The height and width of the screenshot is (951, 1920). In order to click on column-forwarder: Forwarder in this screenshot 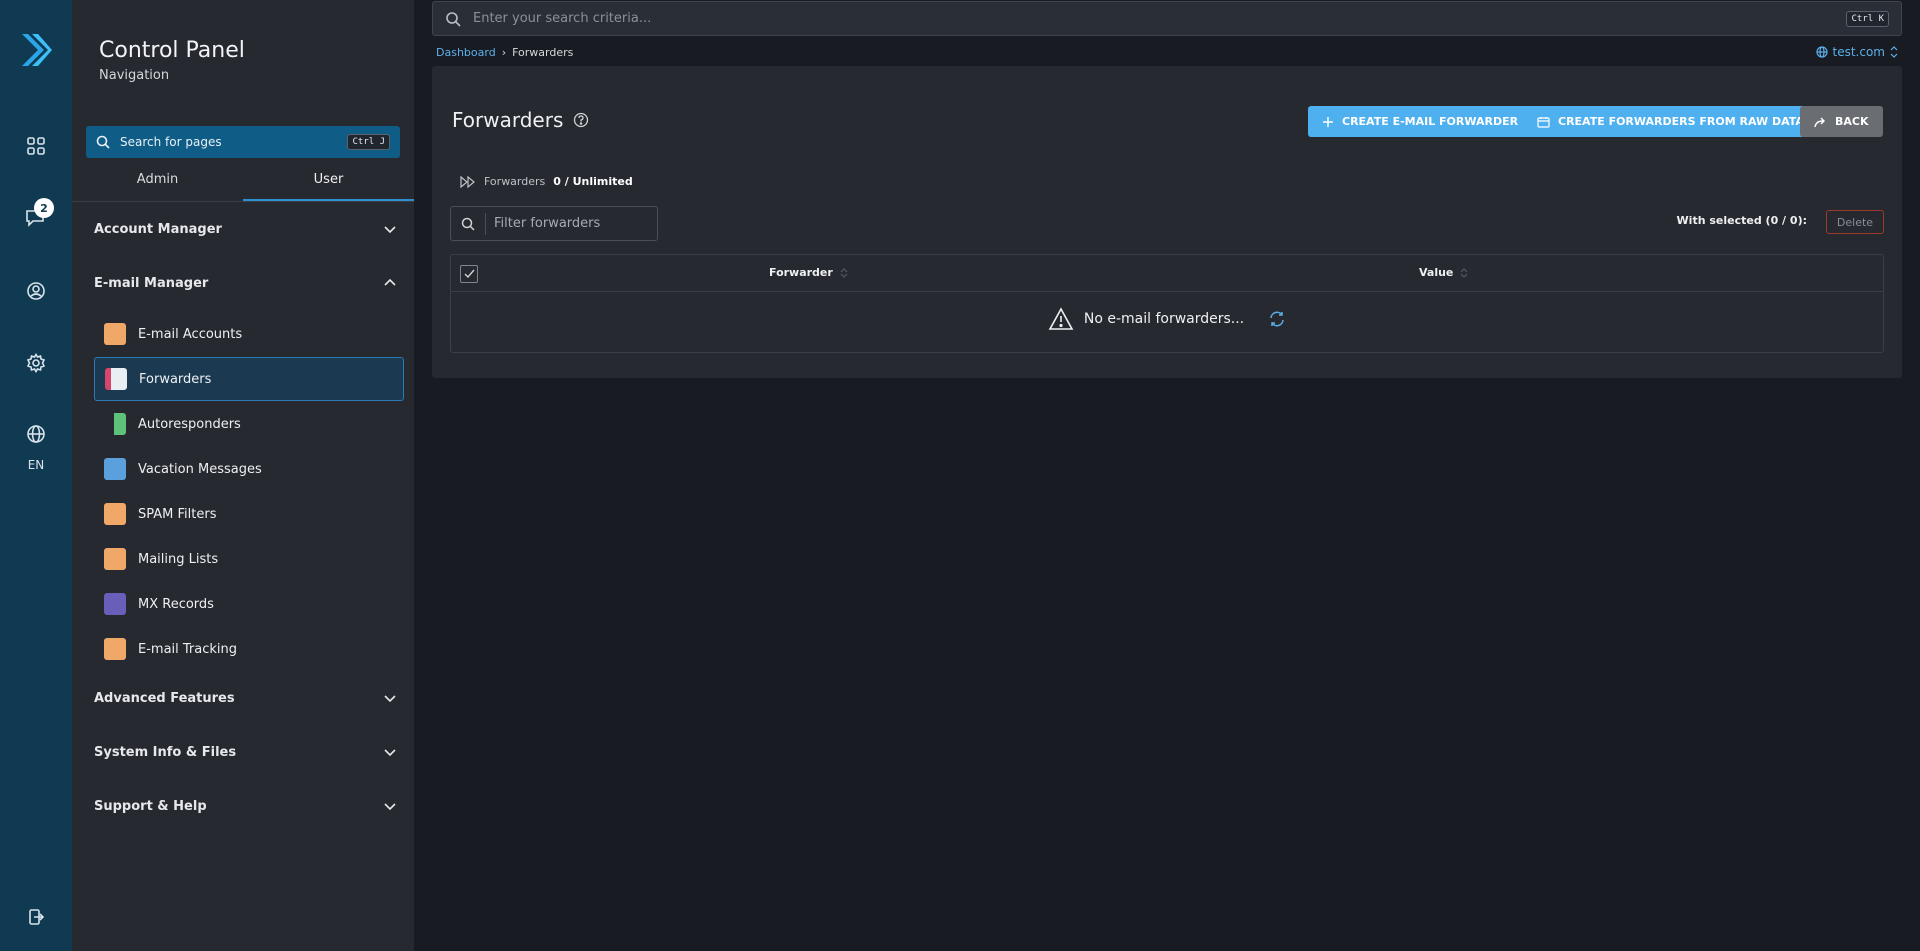, I will do `click(809, 272)`.